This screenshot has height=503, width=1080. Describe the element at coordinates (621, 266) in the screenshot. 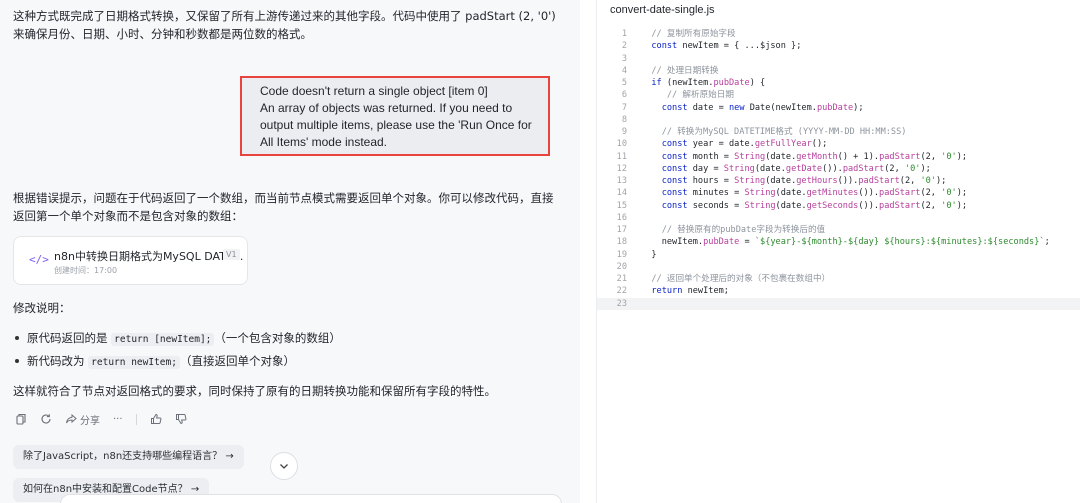

I see `line-number: 20` at that location.